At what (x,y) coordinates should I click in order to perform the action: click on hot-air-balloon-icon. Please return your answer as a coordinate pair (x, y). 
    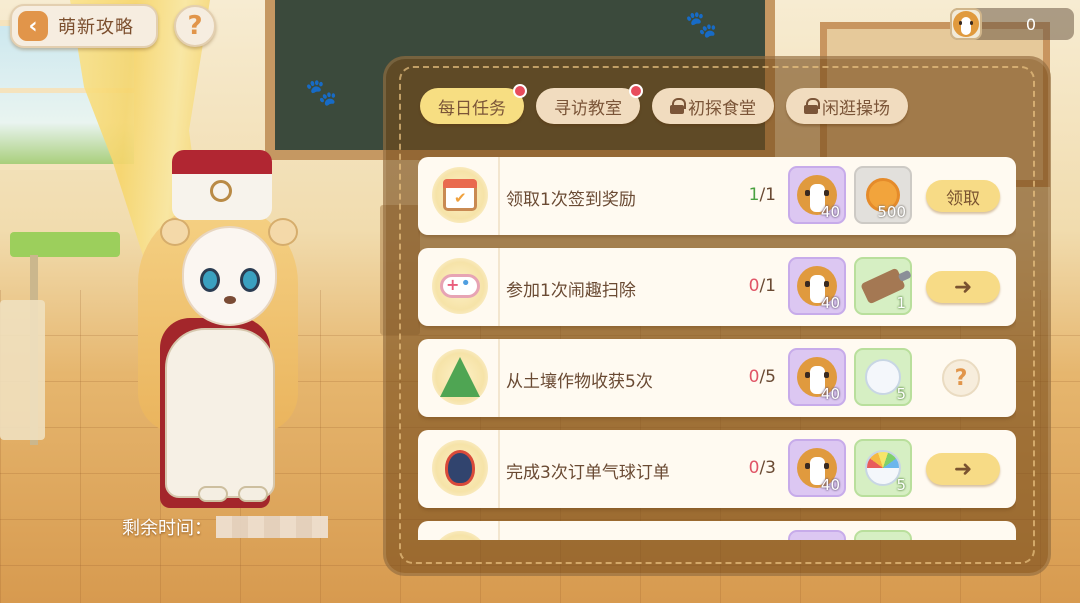
    Looking at the image, I should click on (460, 468).